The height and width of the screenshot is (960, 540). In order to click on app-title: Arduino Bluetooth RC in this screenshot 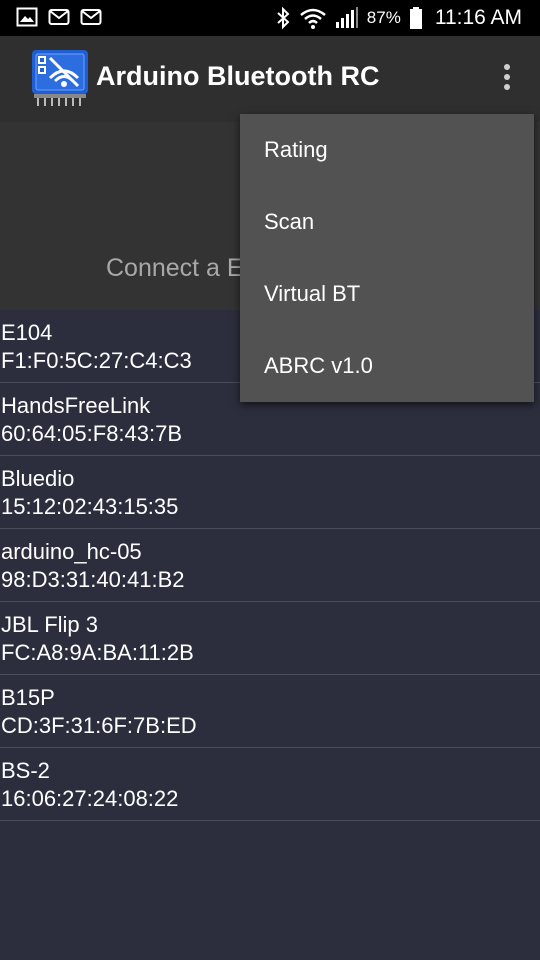, I will do `click(238, 76)`.